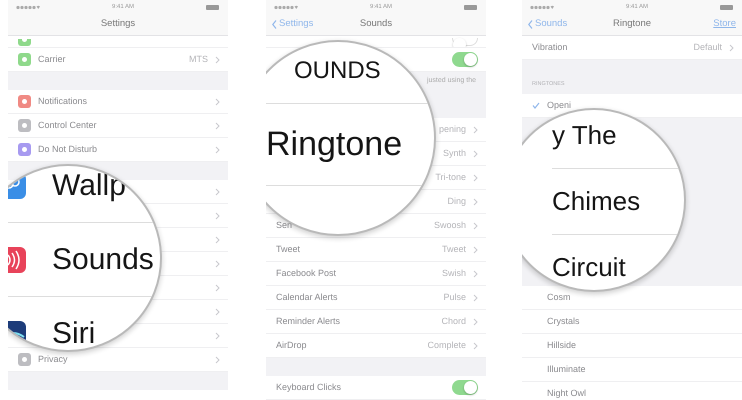 The width and height of the screenshot is (742, 400). What do you see at coordinates (559, 297) in the screenshot?
I see `row-label: Cosm` at bounding box center [559, 297].